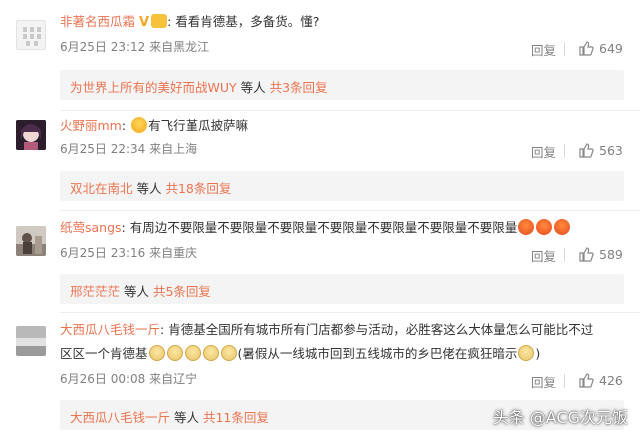  What do you see at coordinates (97, 21) in the screenshot?
I see `username-link: 非著名西瓜霜` at bounding box center [97, 21].